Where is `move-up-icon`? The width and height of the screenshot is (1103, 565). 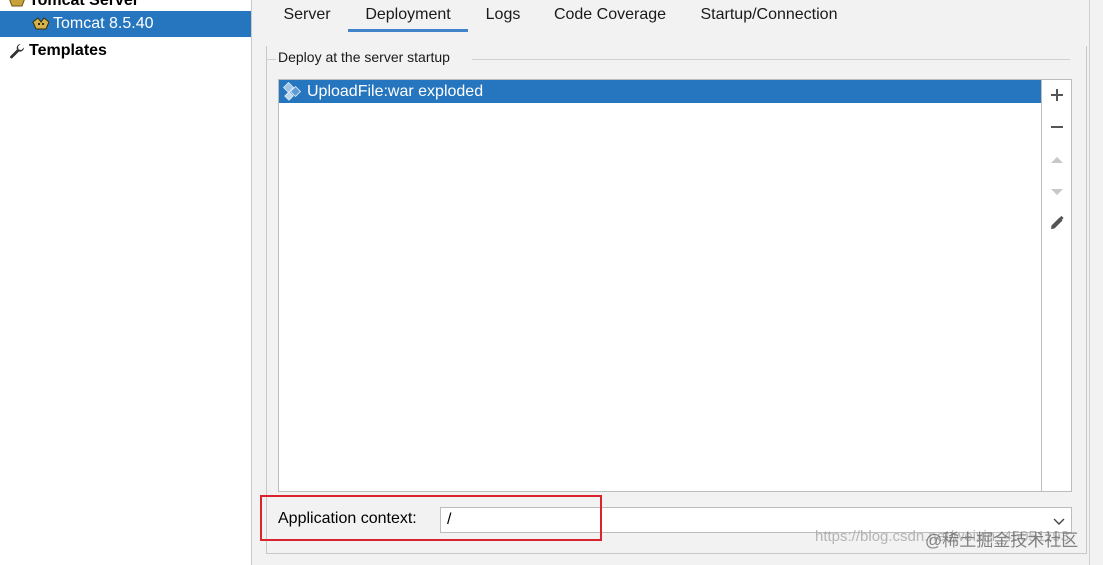
move-up-icon is located at coordinates (1057, 161).